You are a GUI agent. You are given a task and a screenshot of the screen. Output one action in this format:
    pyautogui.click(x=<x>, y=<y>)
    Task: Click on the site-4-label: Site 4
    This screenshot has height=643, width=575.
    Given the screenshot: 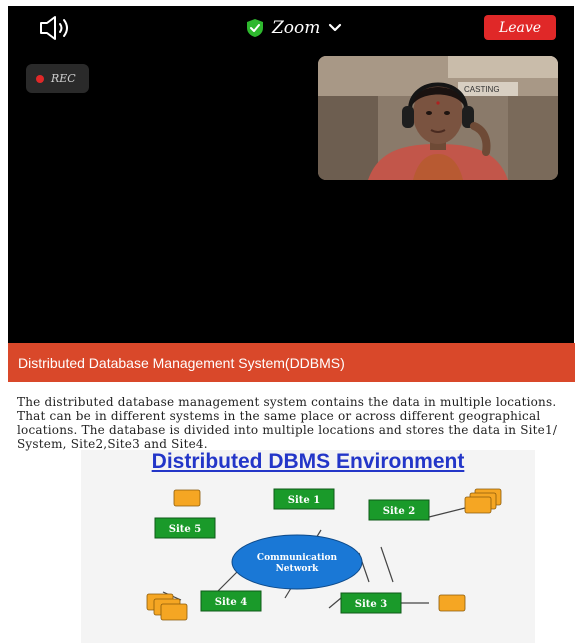 What is the action you would take?
    pyautogui.click(x=231, y=602)
    